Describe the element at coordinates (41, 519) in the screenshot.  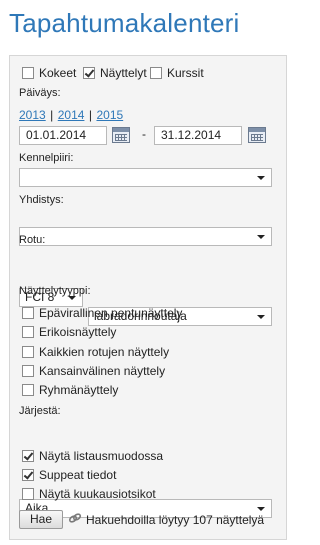
I see `search-button: Hae` at that location.